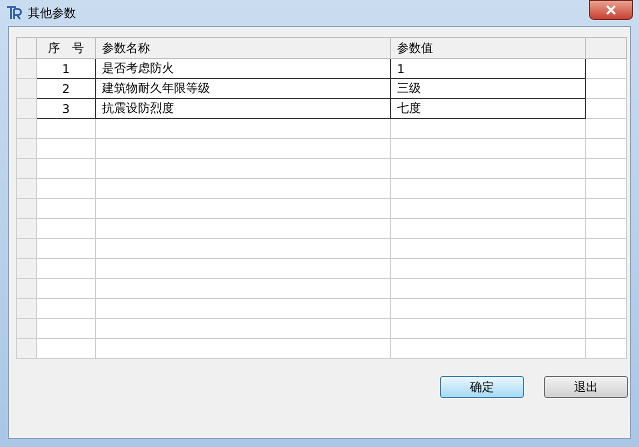 The width and height of the screenshot is (639, 447). I want to click on table-cell: 是否考虑防火, so click(243, 68).